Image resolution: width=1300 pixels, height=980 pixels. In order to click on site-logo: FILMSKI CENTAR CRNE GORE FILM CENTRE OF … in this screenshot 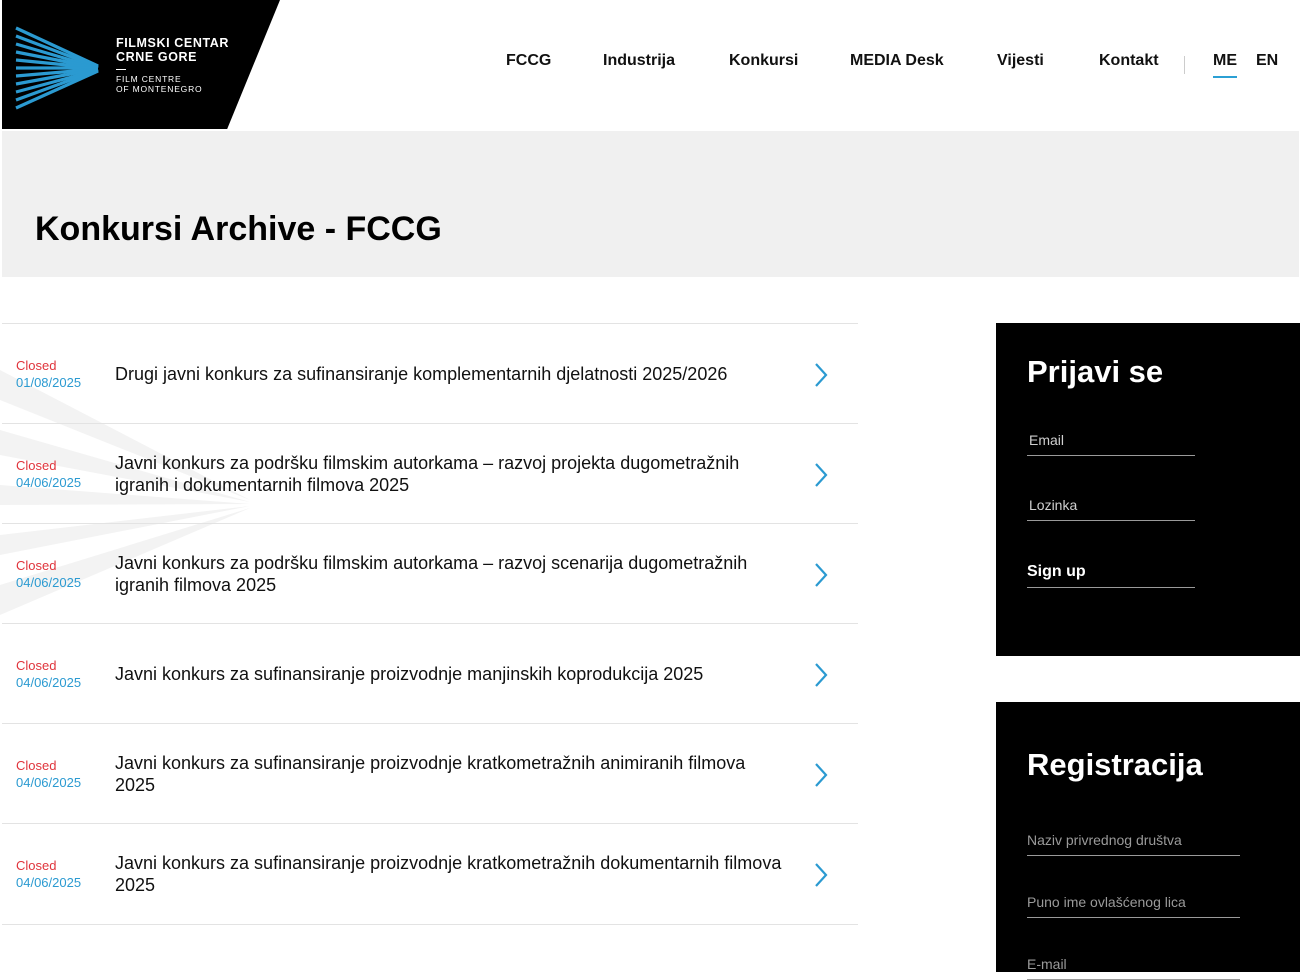, I will do `click(141, 64)`.